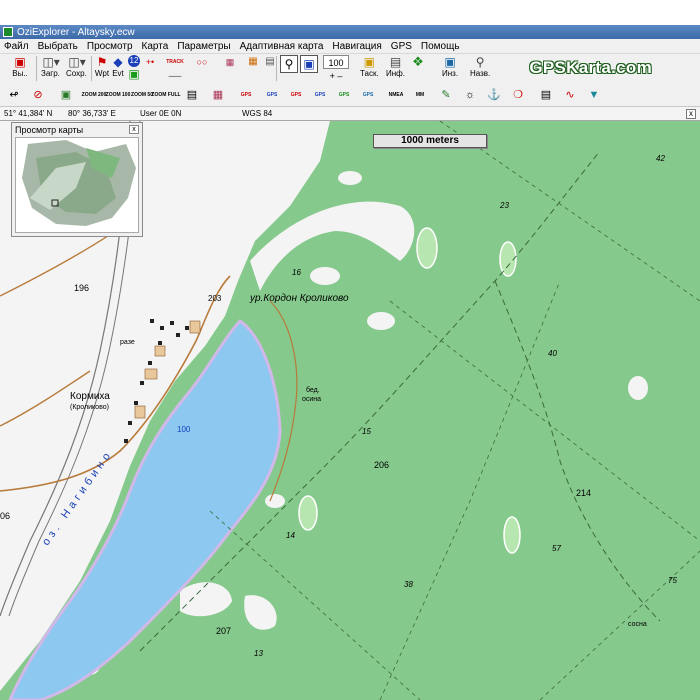 This screenshot has width=700, height=700. What do you see at coordinates (142, 95) in the screenshot?
I see `zoom-50-button: ZOOM 50` at bounding box center [142, 95].